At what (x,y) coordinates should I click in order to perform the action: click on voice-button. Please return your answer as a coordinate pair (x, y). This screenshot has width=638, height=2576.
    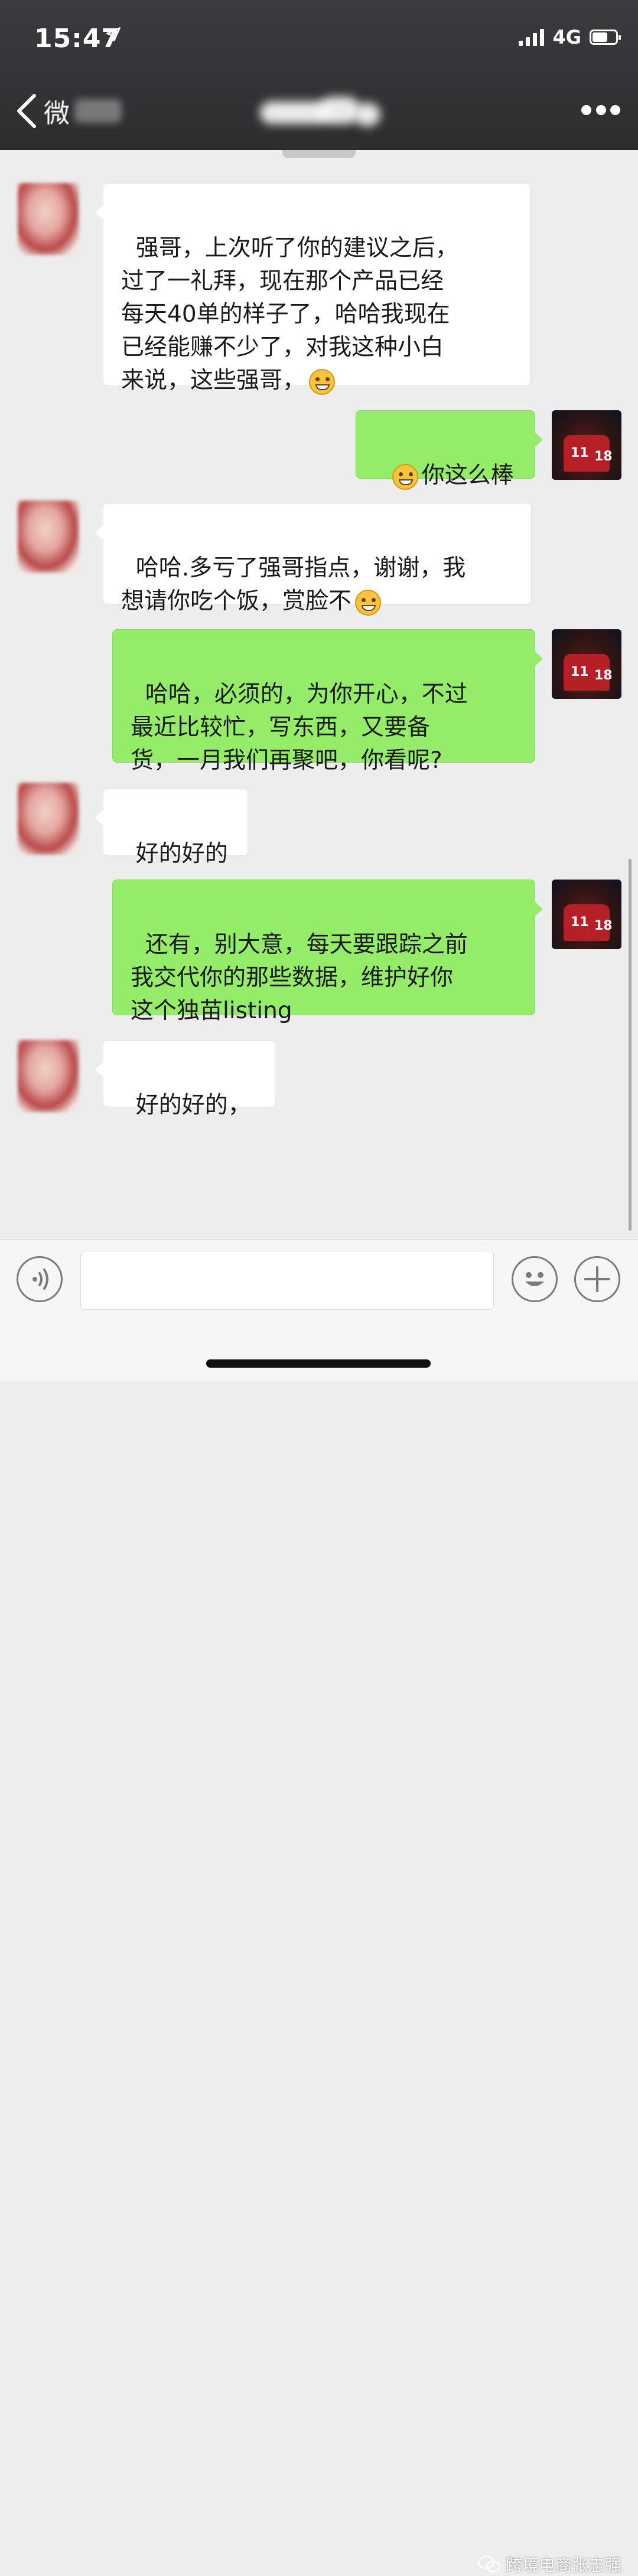
    Looking at the image, I should click on (40, 1279).